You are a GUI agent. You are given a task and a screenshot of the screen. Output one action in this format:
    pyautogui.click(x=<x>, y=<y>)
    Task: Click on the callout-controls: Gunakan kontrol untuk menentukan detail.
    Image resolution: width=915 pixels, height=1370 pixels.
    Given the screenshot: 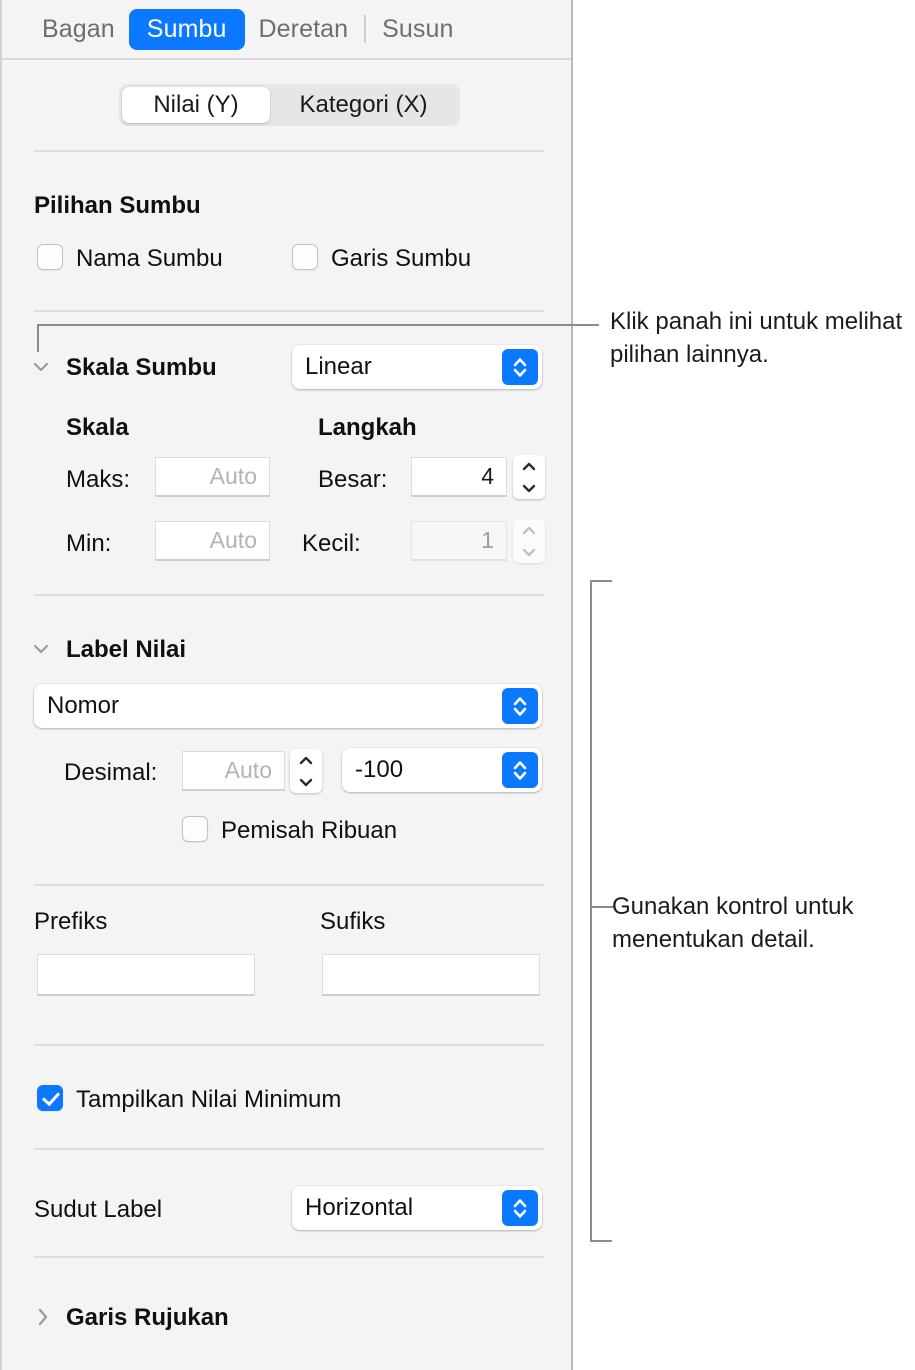 What is the action you would take?
    pyautogui.click(x=733, y=923)
    